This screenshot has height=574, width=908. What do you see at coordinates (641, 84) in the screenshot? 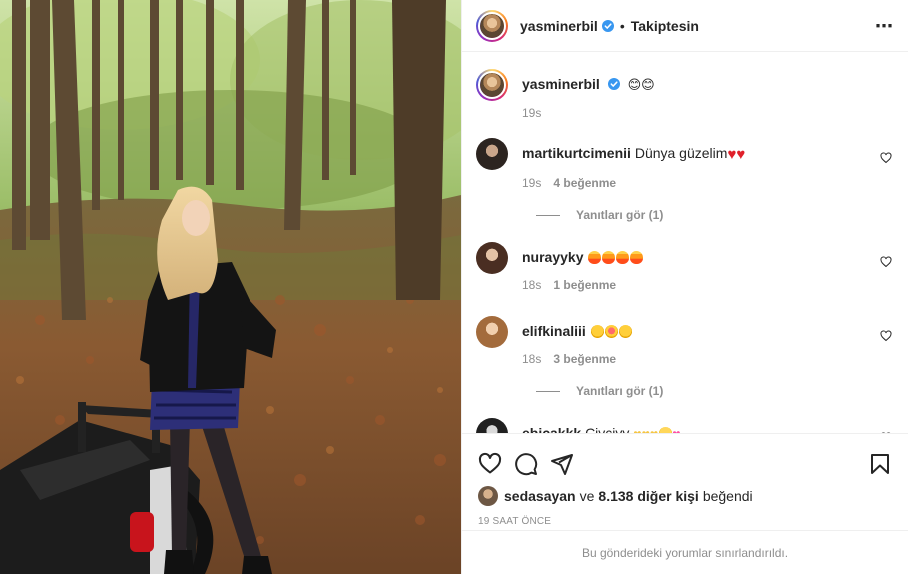
I see `caption-text: 😊😊` at bounding box center [641, 84].